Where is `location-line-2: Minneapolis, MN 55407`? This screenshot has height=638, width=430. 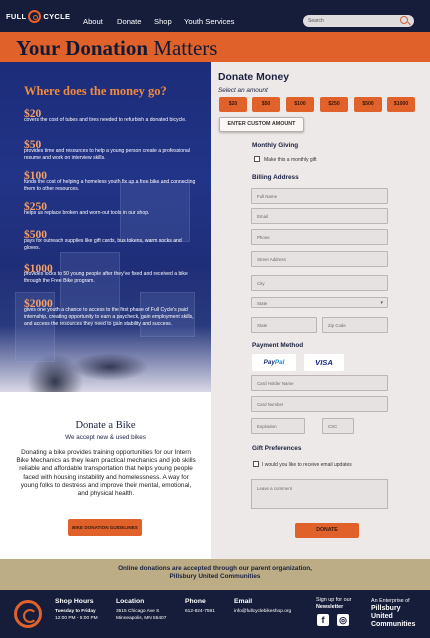 location-line-2: Minneapolis, MN 55407 is located at coordinates (141, 618).